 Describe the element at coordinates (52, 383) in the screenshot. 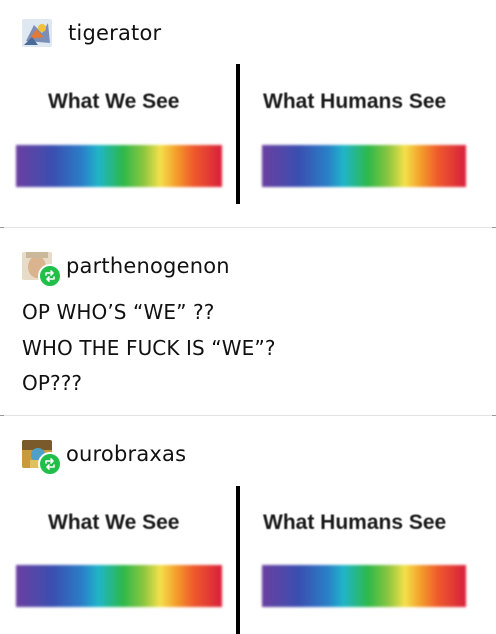

I see `post-text-line: OP???` at that location.